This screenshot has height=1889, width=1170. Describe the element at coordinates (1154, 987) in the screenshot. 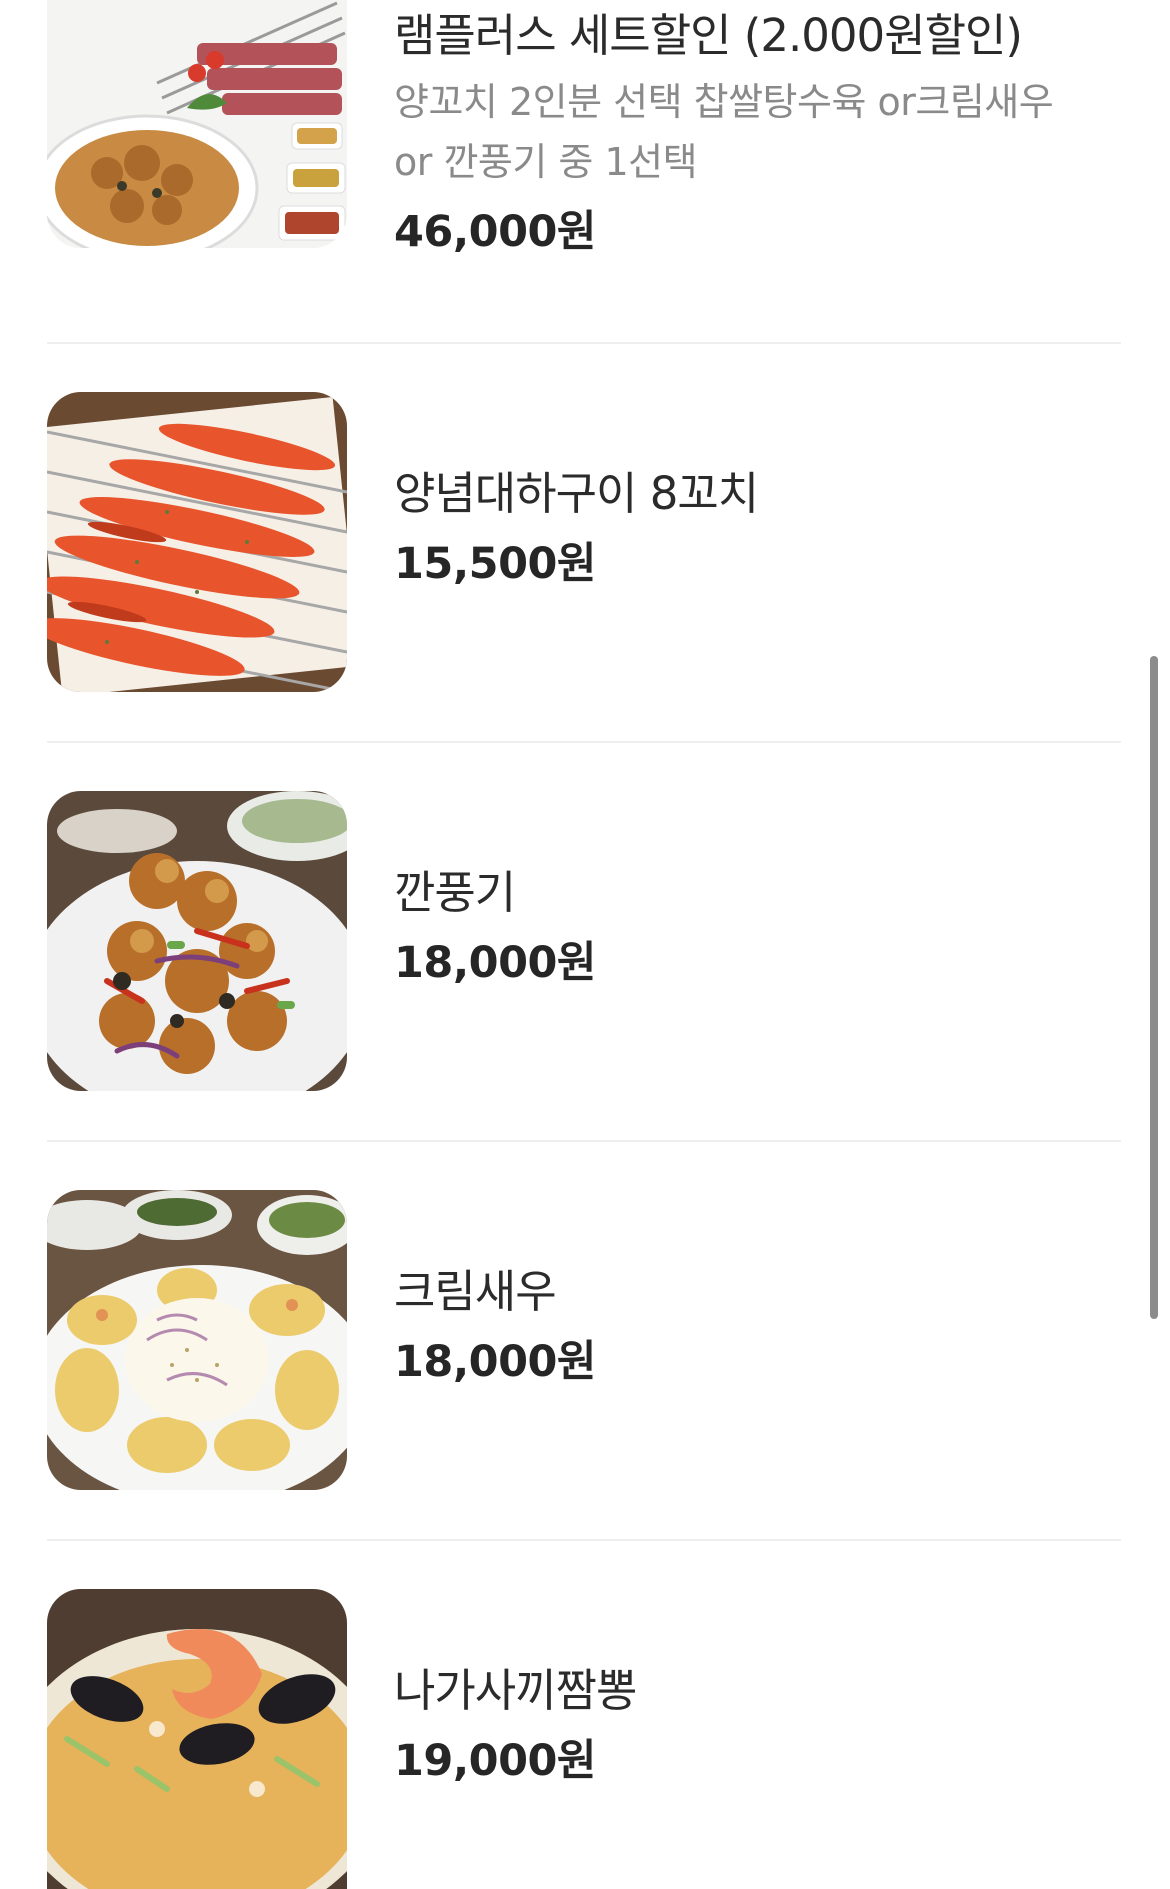

I see `scrollbar` at that location.